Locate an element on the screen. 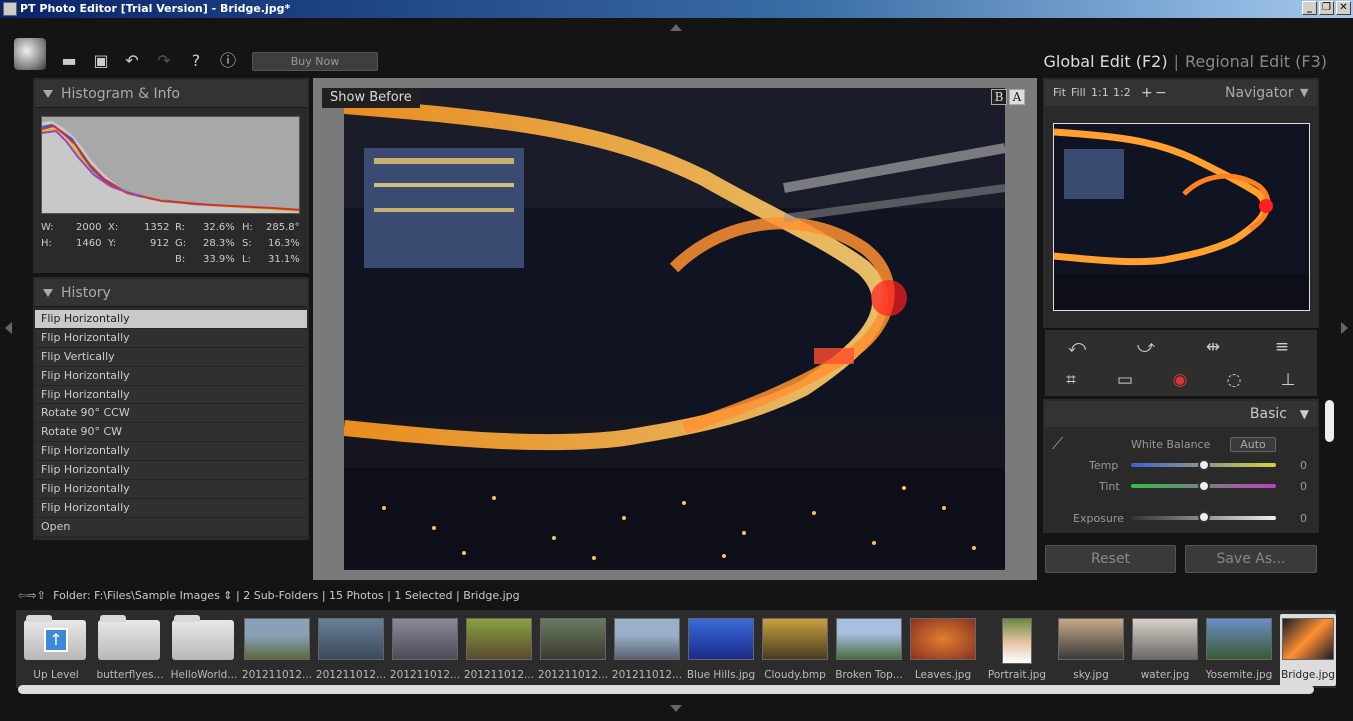 The width and height of the screenshot is (1353, 721). save-icon: ▣ is located at coordinates (101, 61).